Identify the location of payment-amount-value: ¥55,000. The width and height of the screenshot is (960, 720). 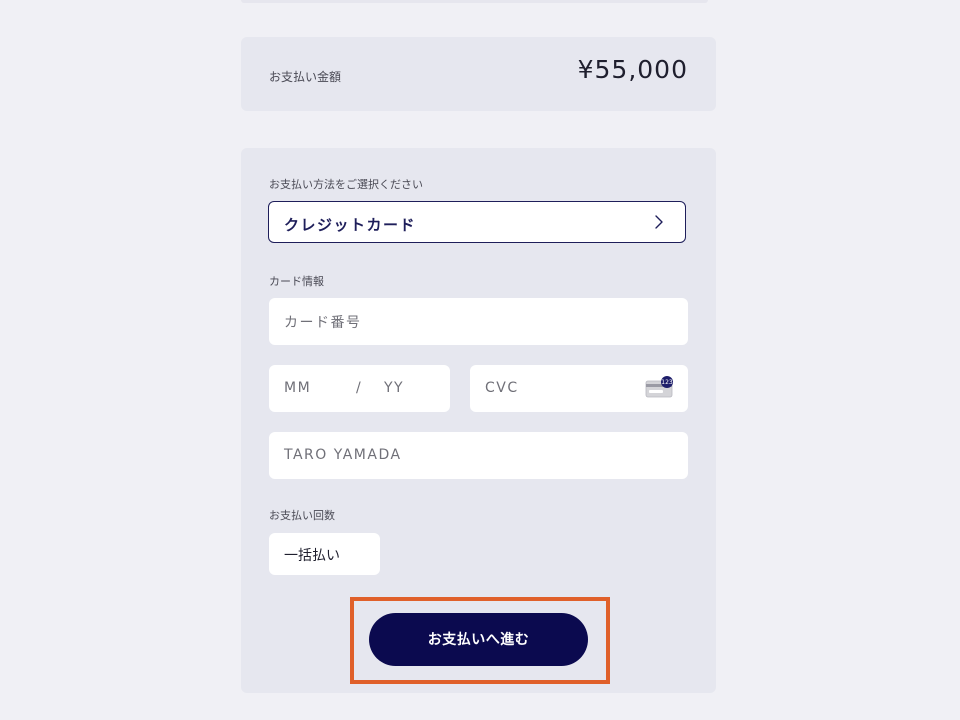
(632, 69).